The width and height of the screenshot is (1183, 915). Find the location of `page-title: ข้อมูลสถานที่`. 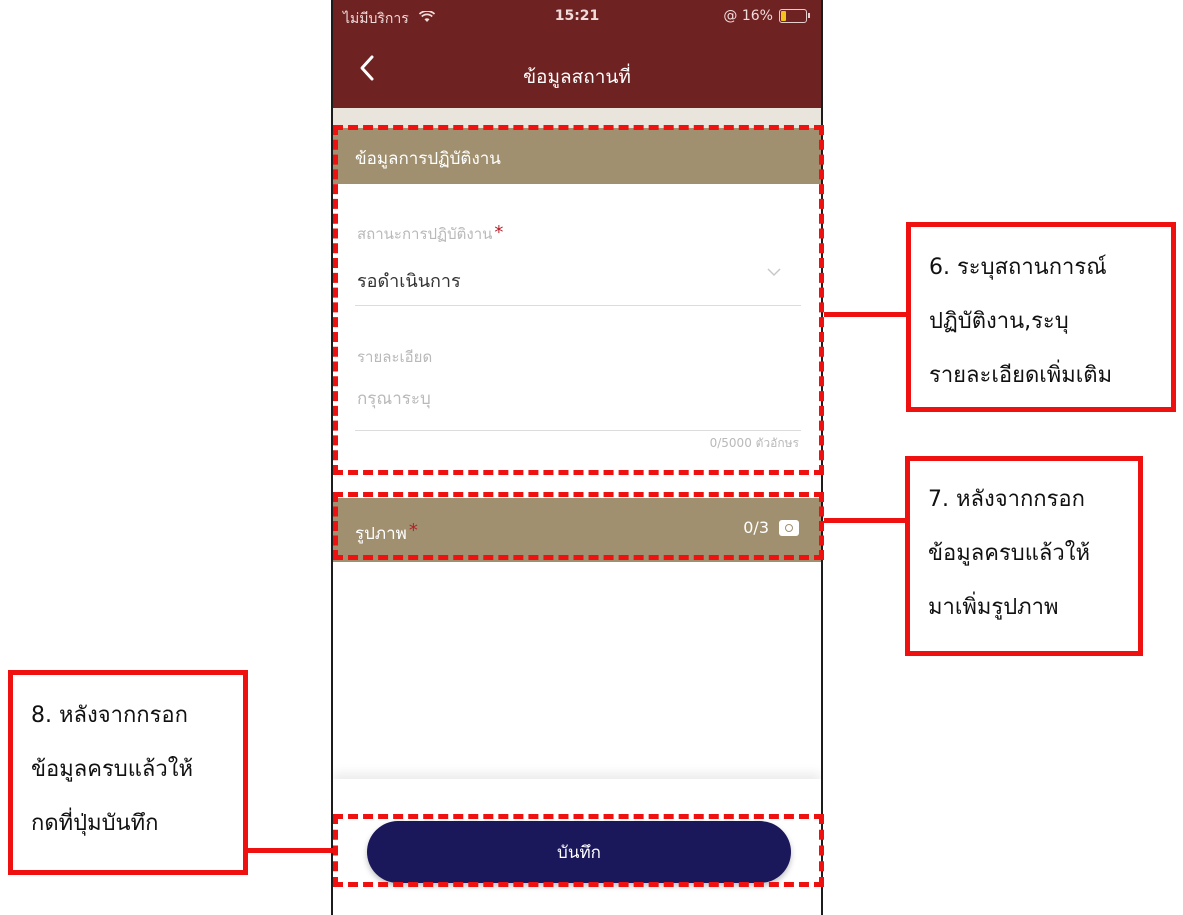

page-title: ข้อมูลสถานที่ is located at coordinates (577, 77).